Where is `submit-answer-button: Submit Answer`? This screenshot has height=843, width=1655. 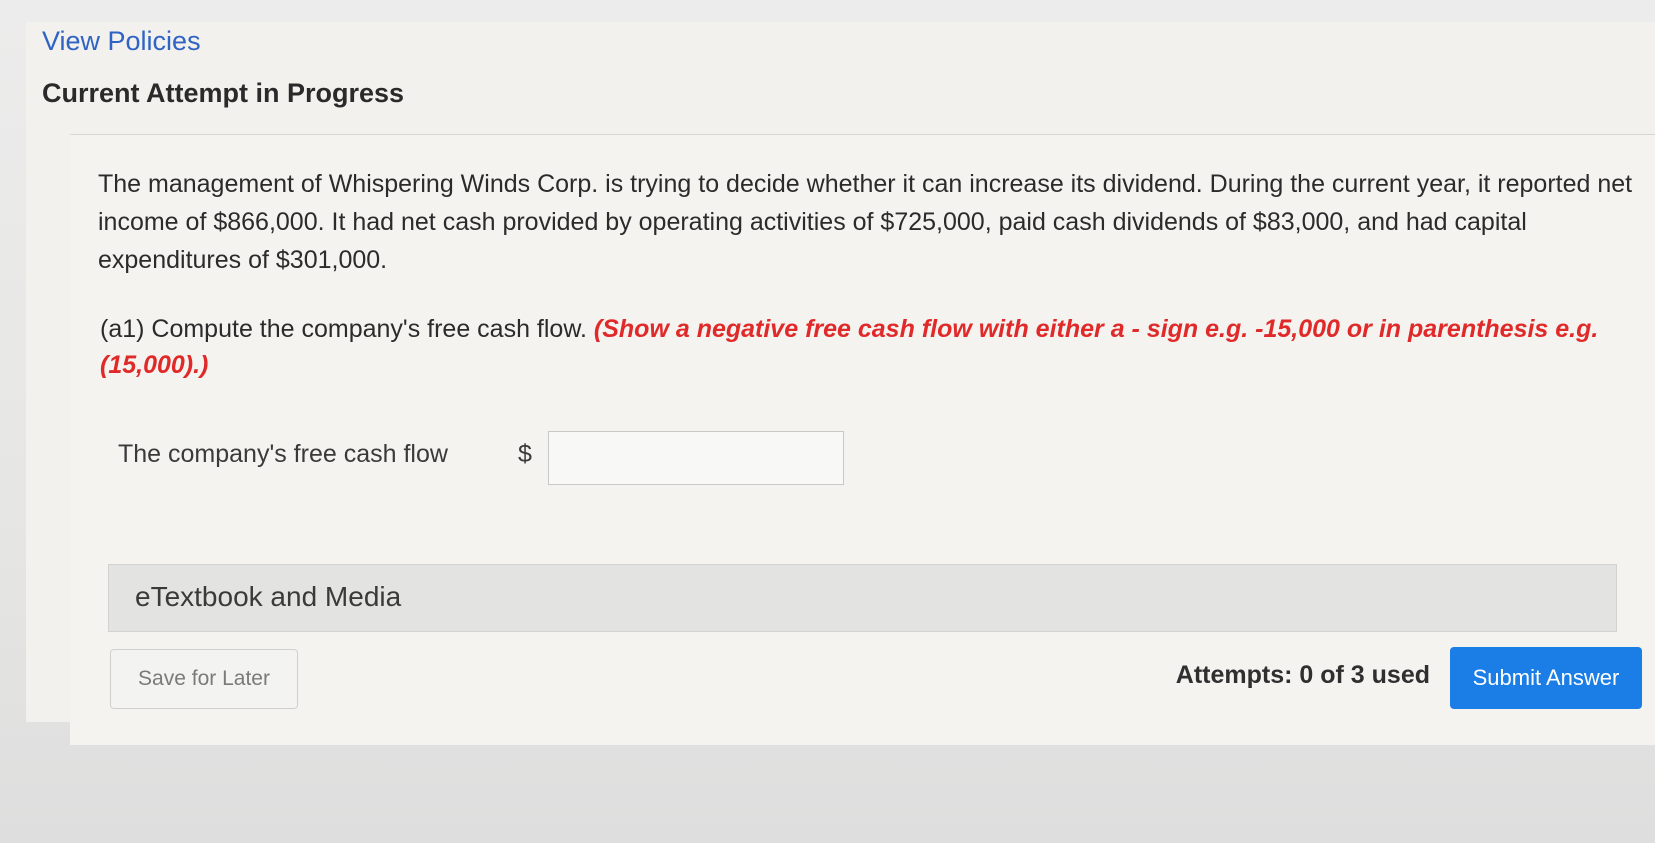
submit-answer-button: Submit Answer is located at coordinates (1546, 678).